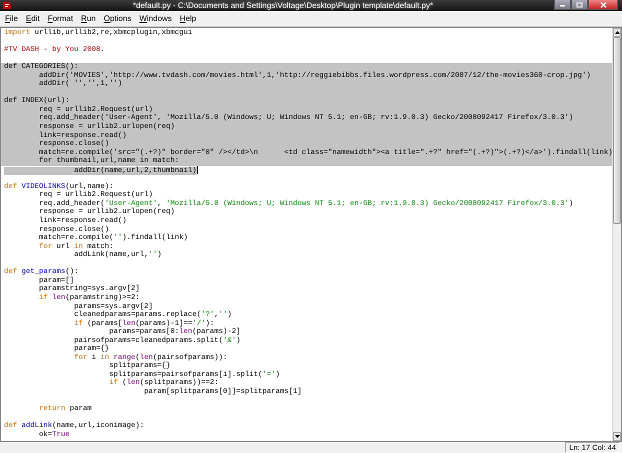  I want to click on window-title: *default.py - C:\Documents and Settings\Voltage\Desktop\Plugin template\default.py*, so click(283, 5).